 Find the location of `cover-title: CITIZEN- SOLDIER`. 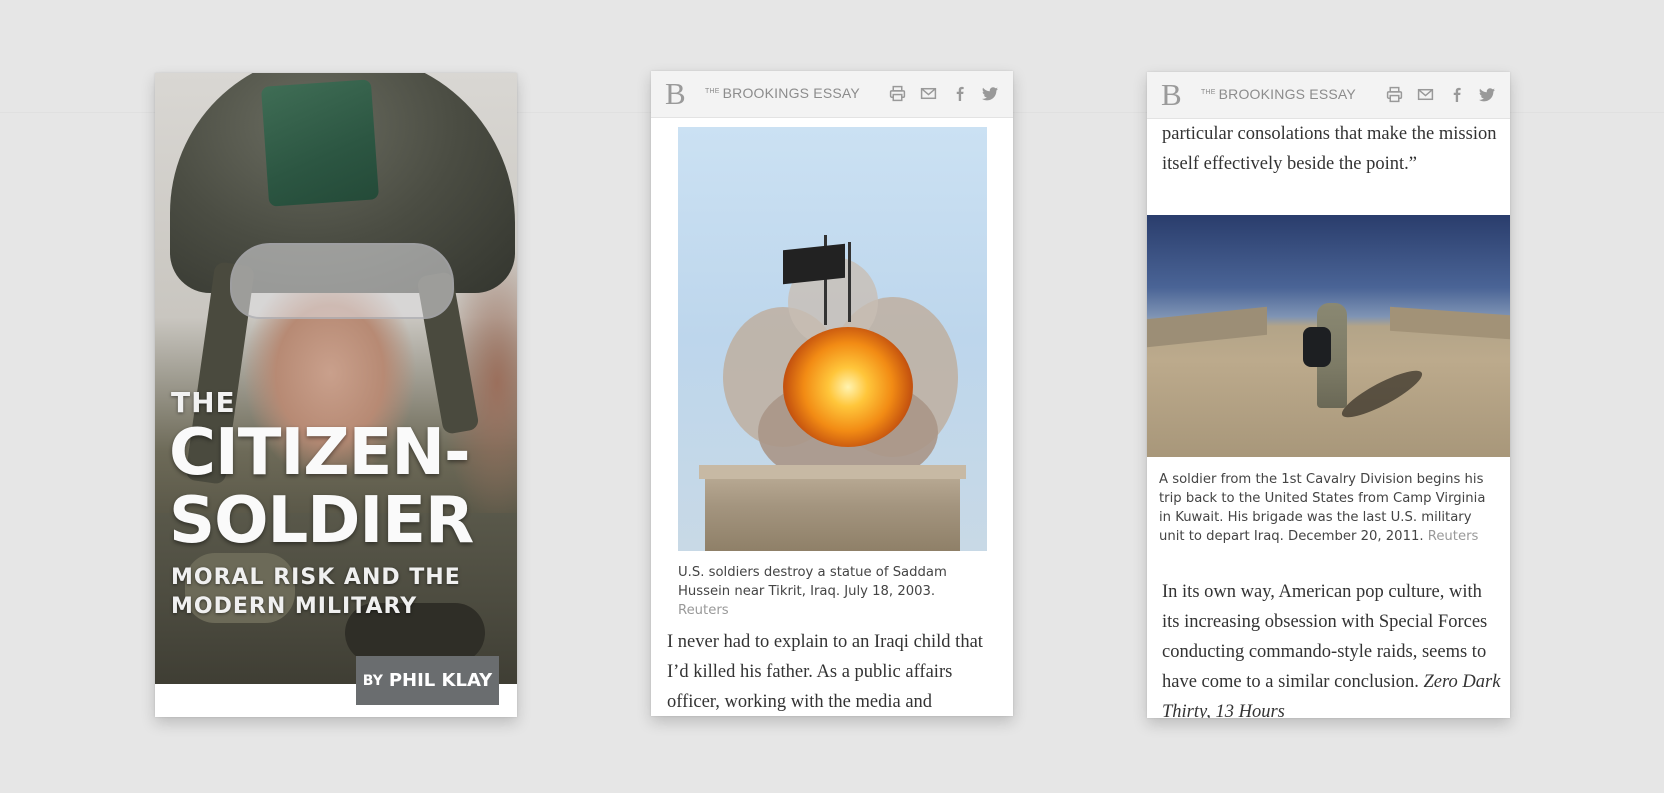

cover-title: CITIZEN- SOLDIER is located at coordinates (321, 487).